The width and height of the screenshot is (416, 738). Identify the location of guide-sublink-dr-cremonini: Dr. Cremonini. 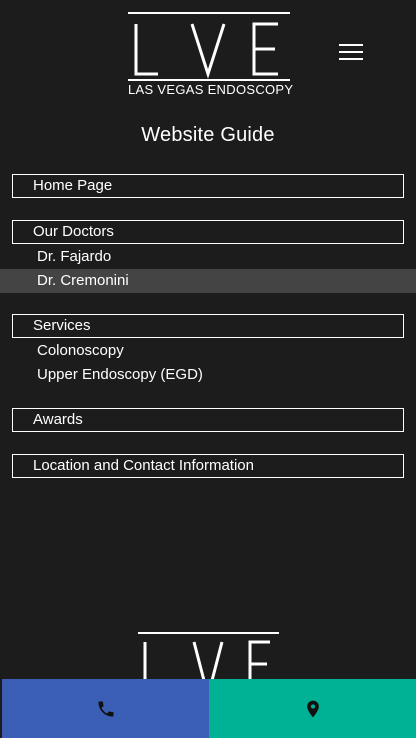
(208, 281).